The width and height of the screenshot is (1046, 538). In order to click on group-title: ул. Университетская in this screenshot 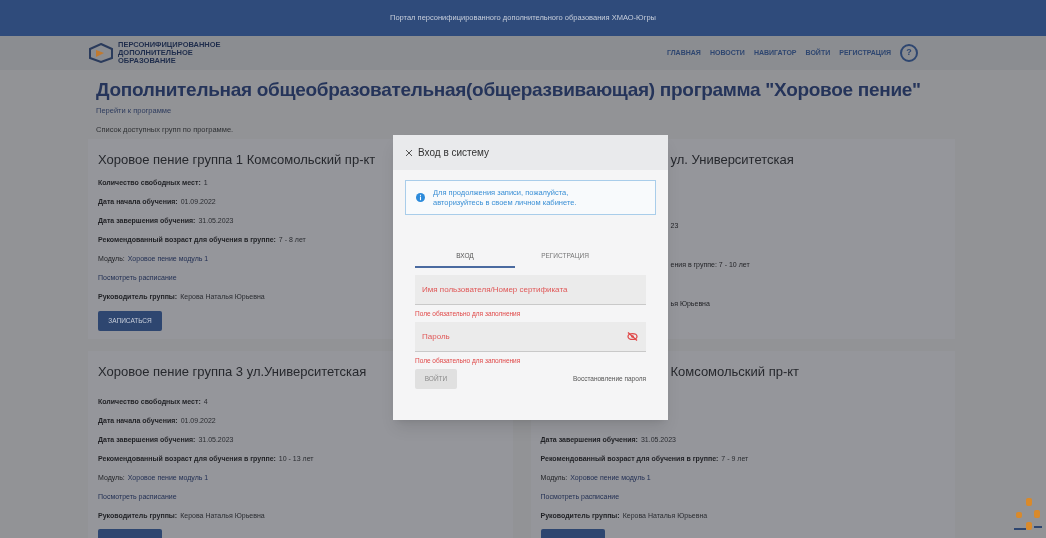, I will do `click(732, 159)`.